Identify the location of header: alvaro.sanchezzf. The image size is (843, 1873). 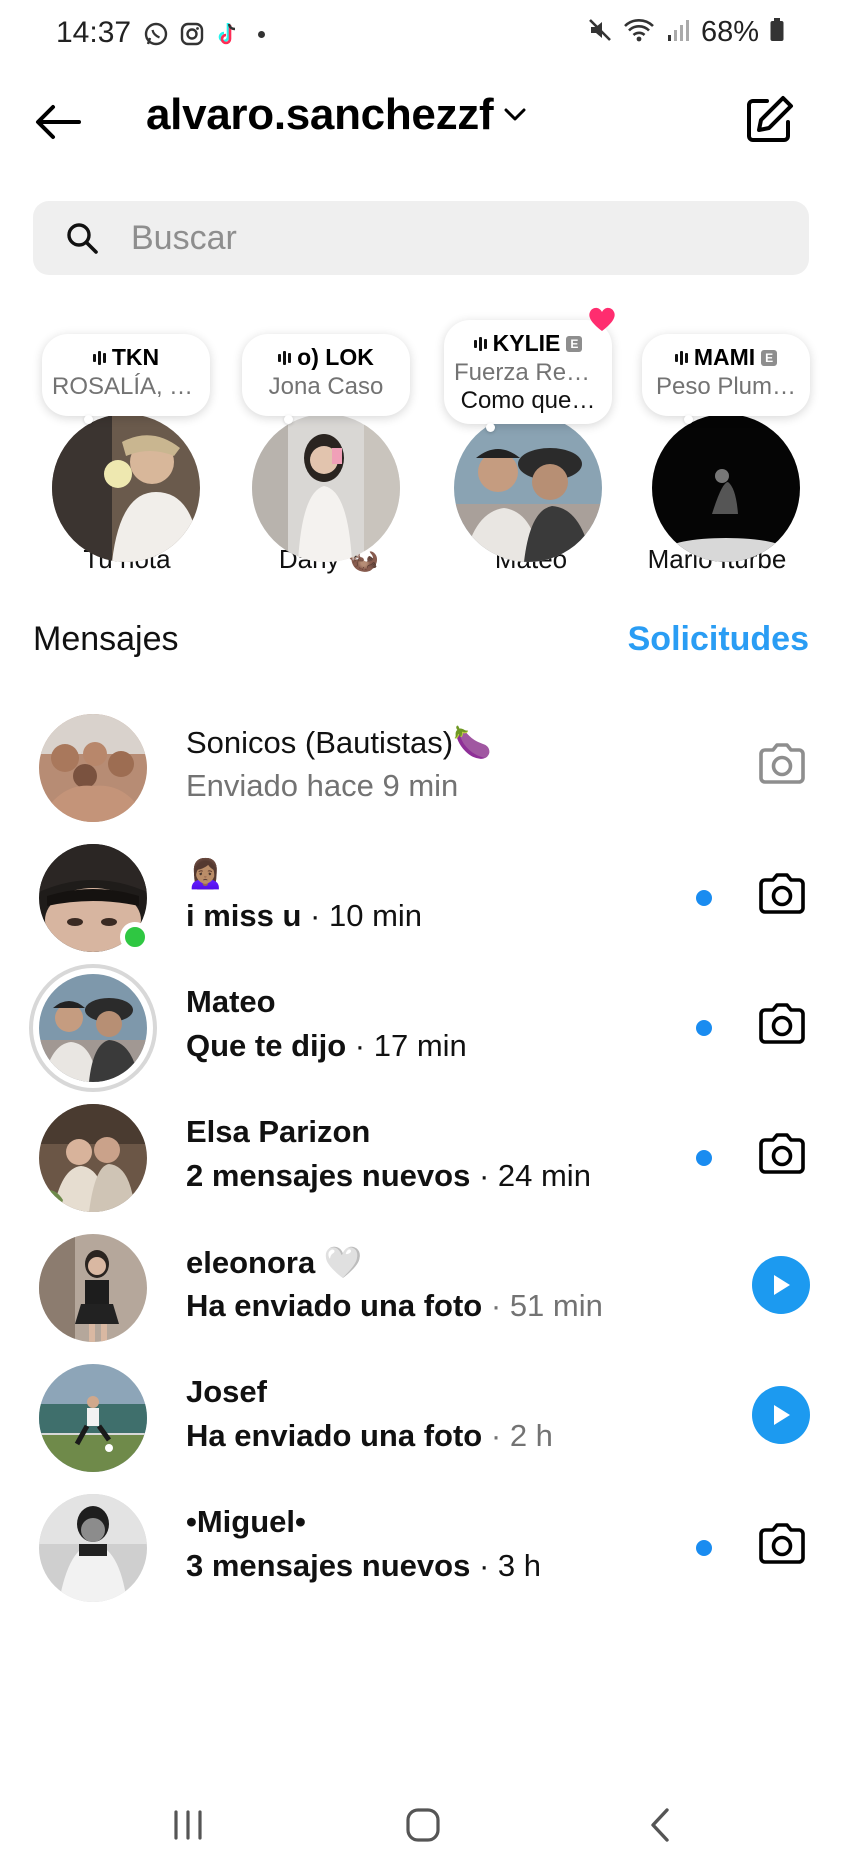
(421, 120).